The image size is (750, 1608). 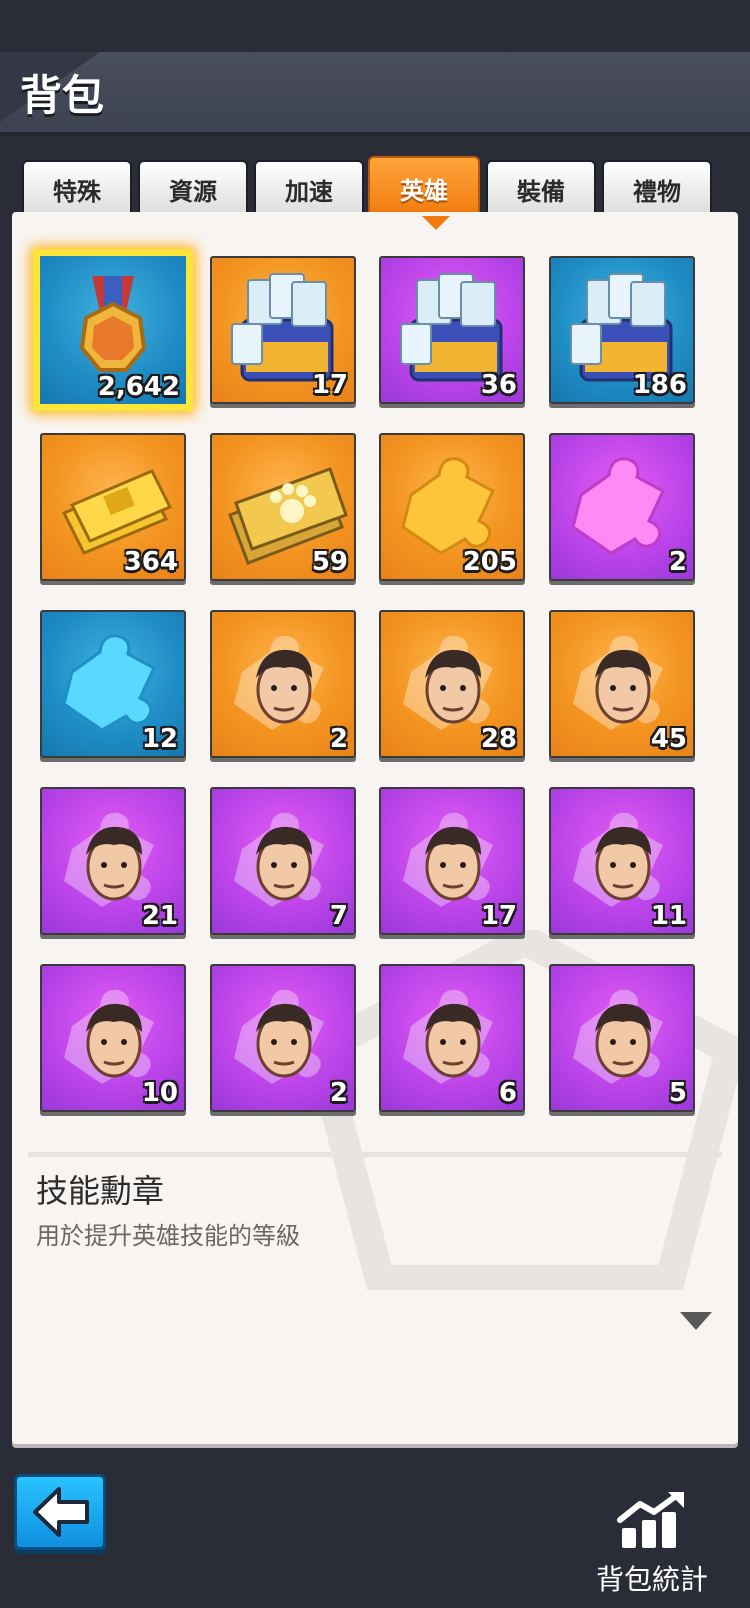 What do you see at coordinates (113, 507) in the screenshot?
I see `inventory-item-gold-ticket: 364` at bounding box center [113, 507].